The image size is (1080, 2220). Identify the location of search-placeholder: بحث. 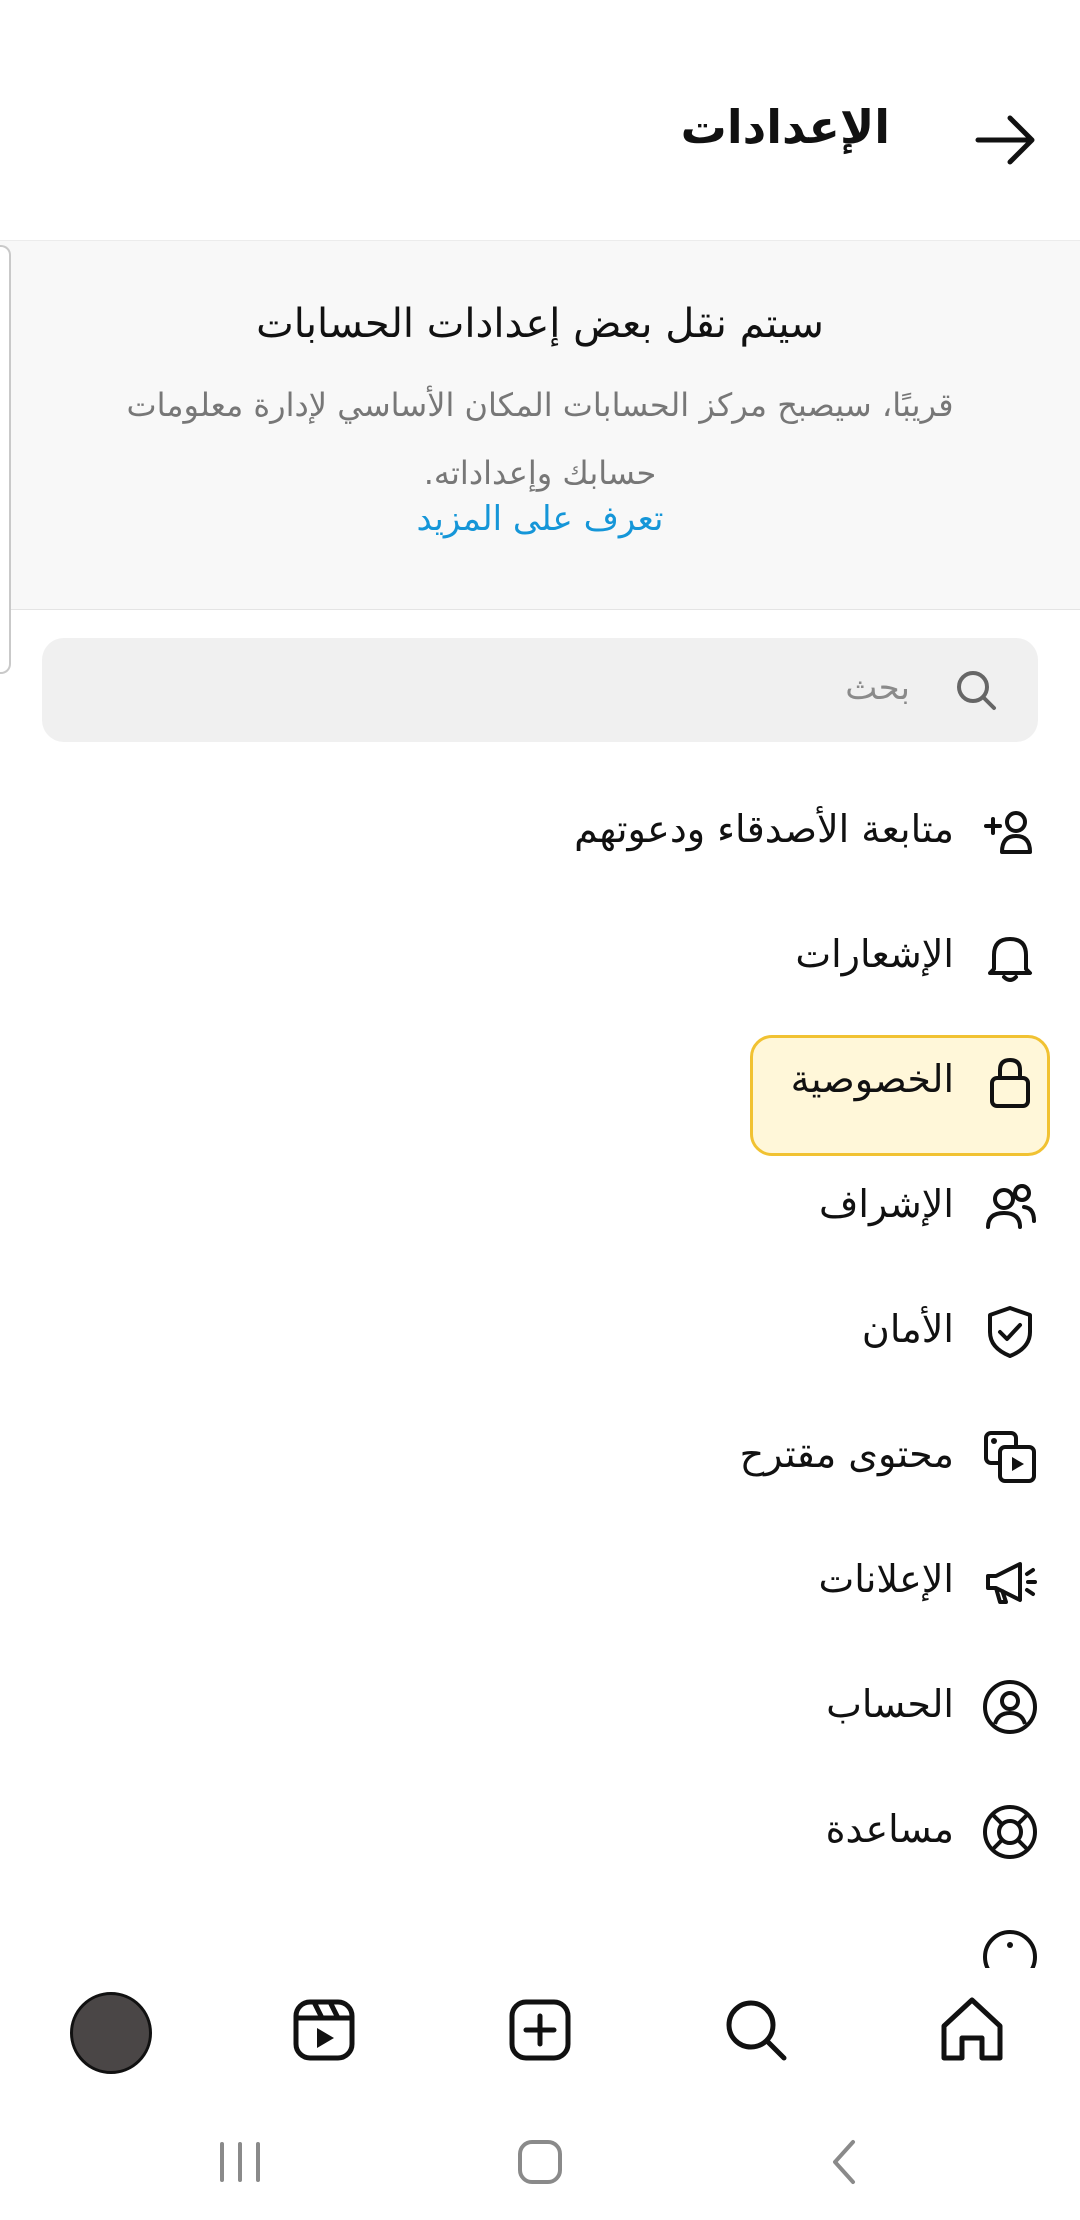
(877, 688).